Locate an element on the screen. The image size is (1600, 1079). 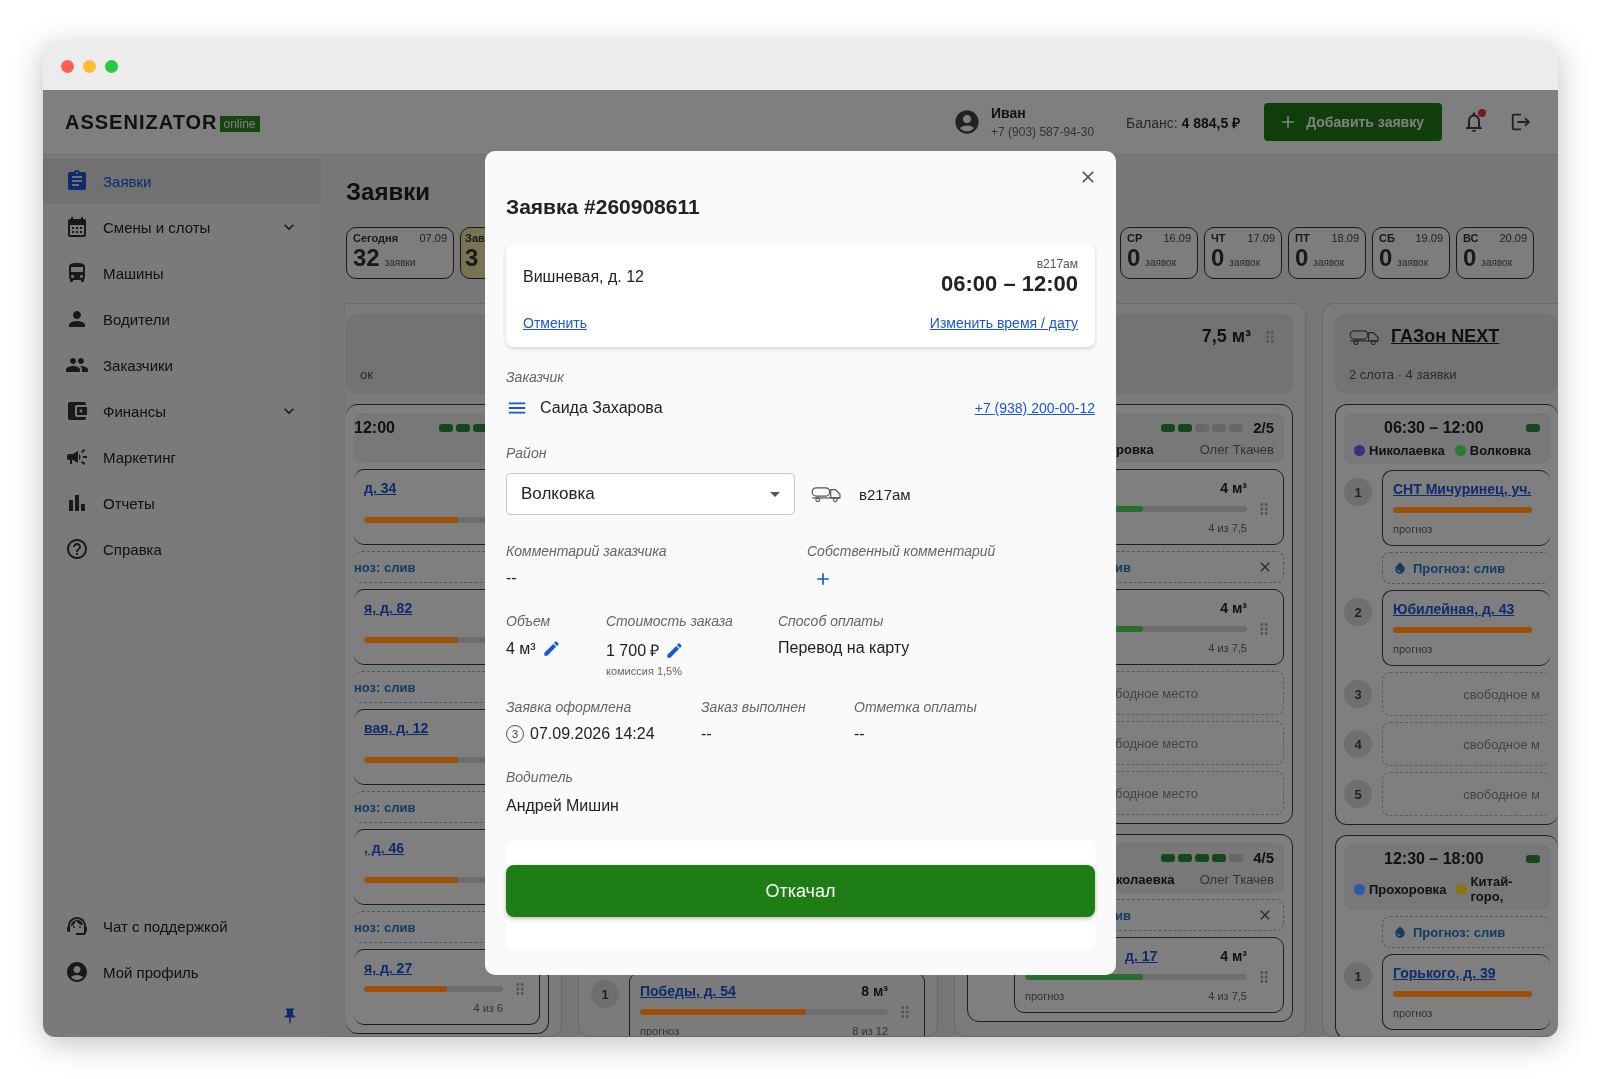
sidebar-item: Маркетинг is located at coordinates (182, 457).